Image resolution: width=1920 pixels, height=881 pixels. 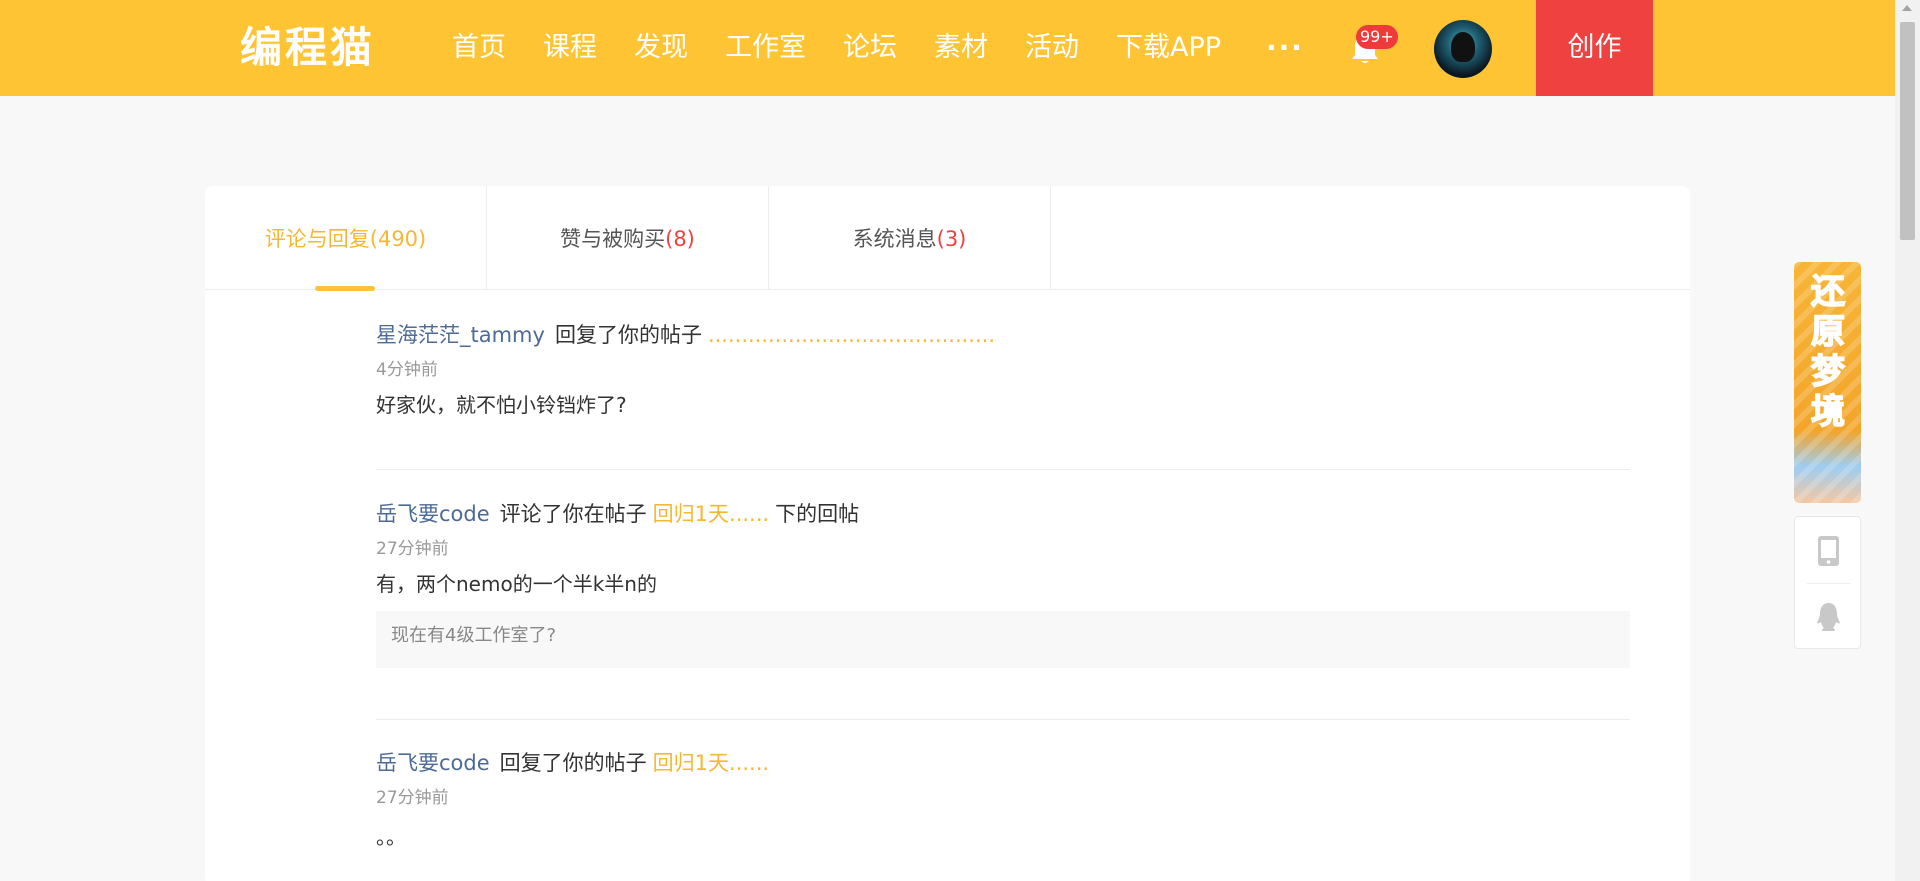 What do you see at coordinates (661, 48) in the screenshot?
I see `nav-item-discover: 发现` at bounding box center [661, 48].